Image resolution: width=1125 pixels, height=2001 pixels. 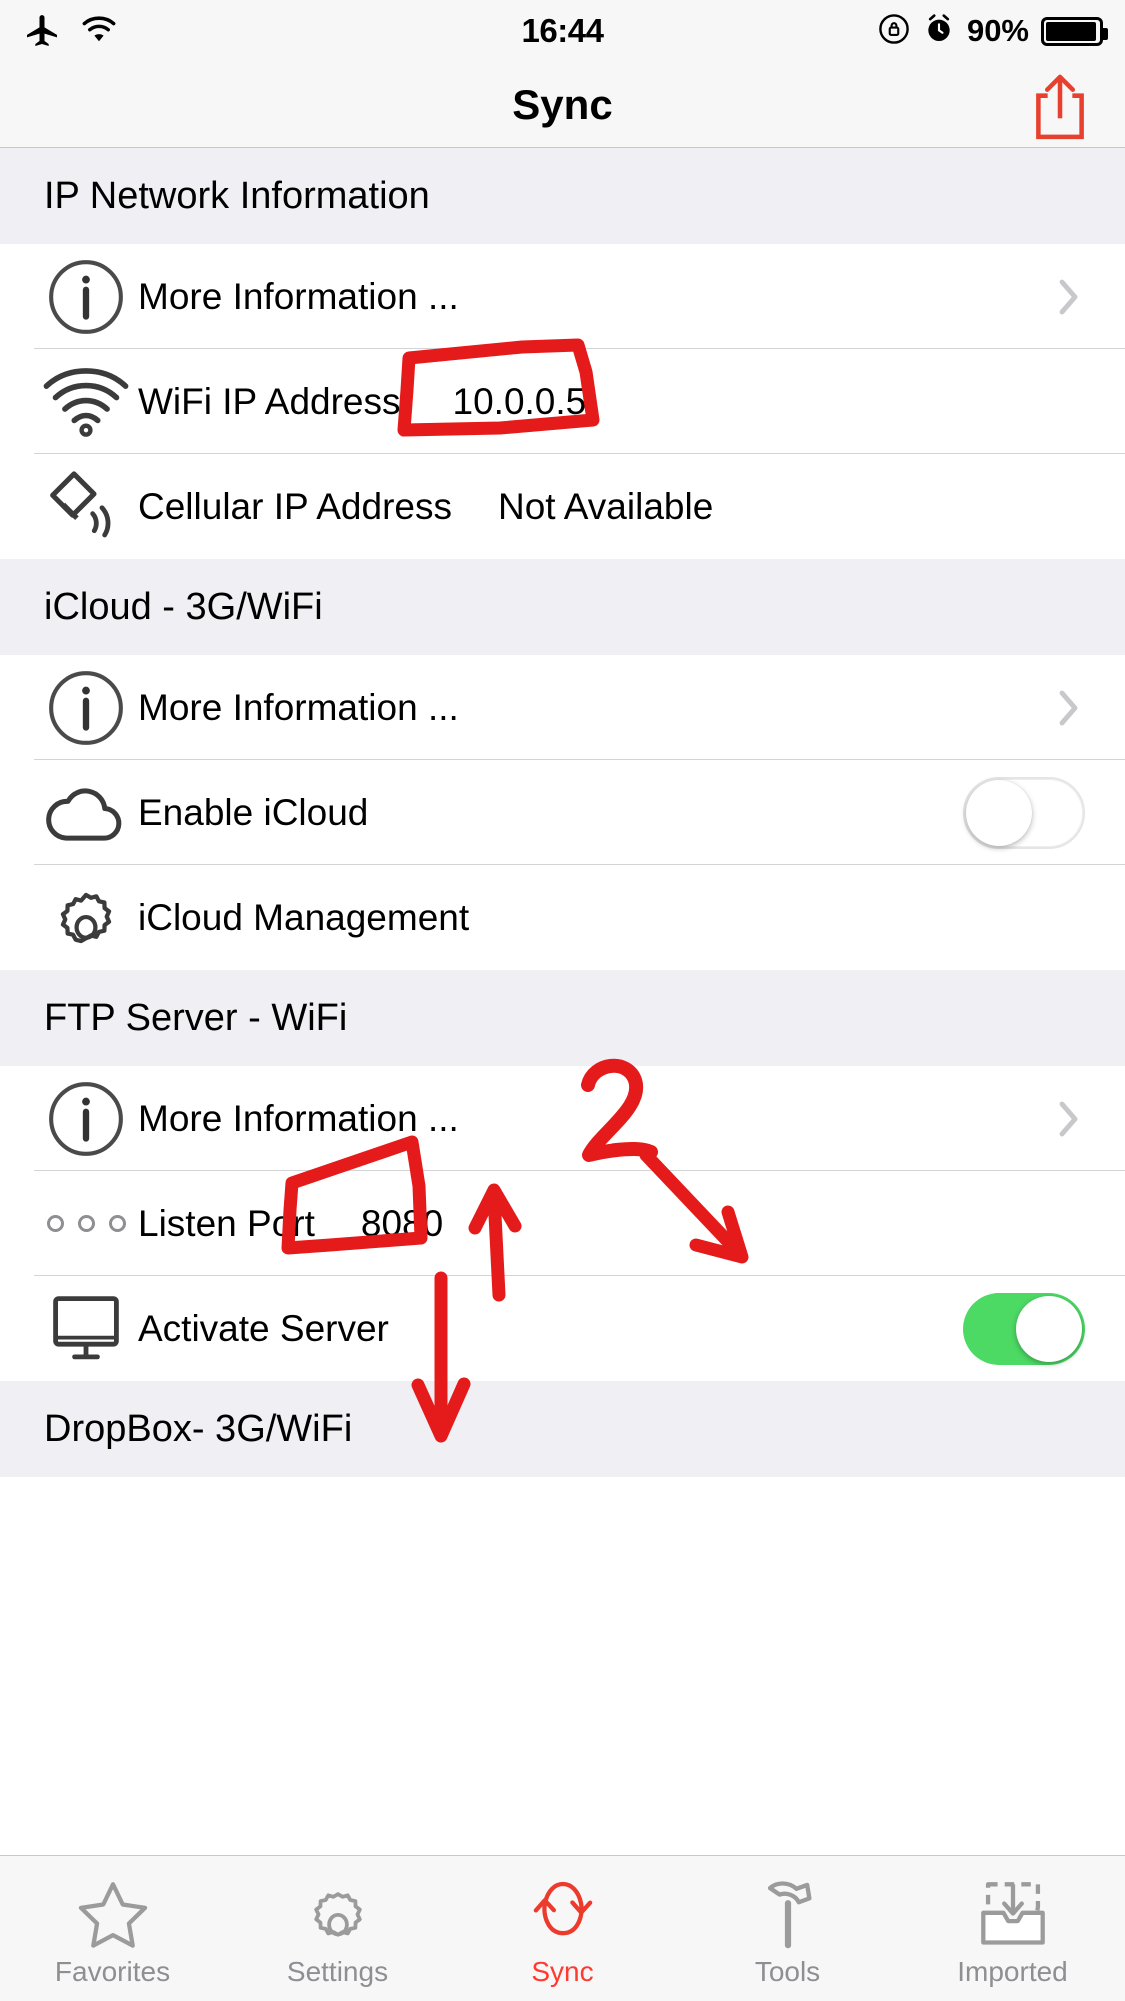 What do you see at coordinates (1074, 31) in the screenshot?
I see `battery-icon` at bounding box center [1074, 31].